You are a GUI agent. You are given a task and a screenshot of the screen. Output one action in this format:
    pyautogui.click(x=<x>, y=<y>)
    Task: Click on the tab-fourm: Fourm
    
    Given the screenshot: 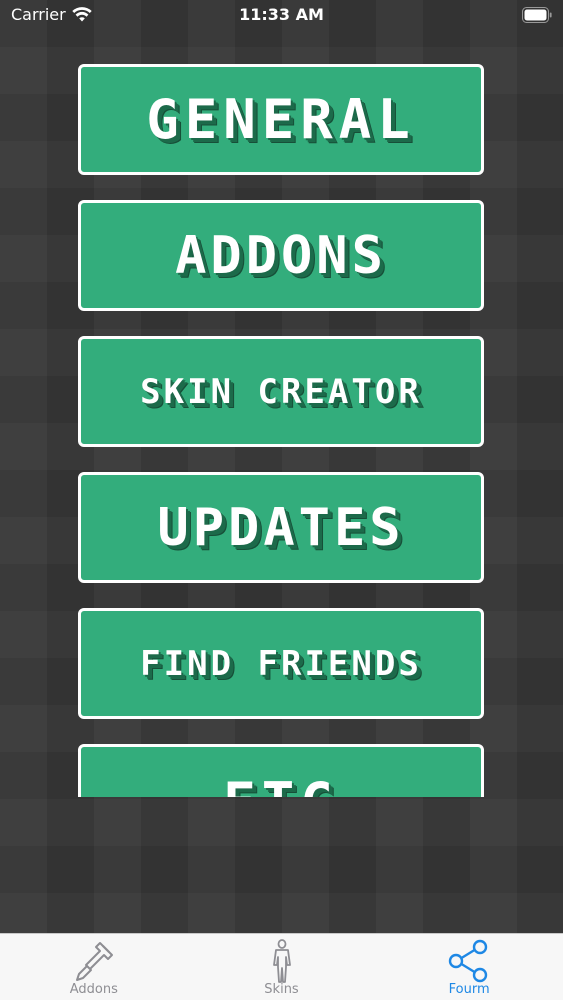 What is the action you would take?
    pyautogui.click(x=469, y=967)
    